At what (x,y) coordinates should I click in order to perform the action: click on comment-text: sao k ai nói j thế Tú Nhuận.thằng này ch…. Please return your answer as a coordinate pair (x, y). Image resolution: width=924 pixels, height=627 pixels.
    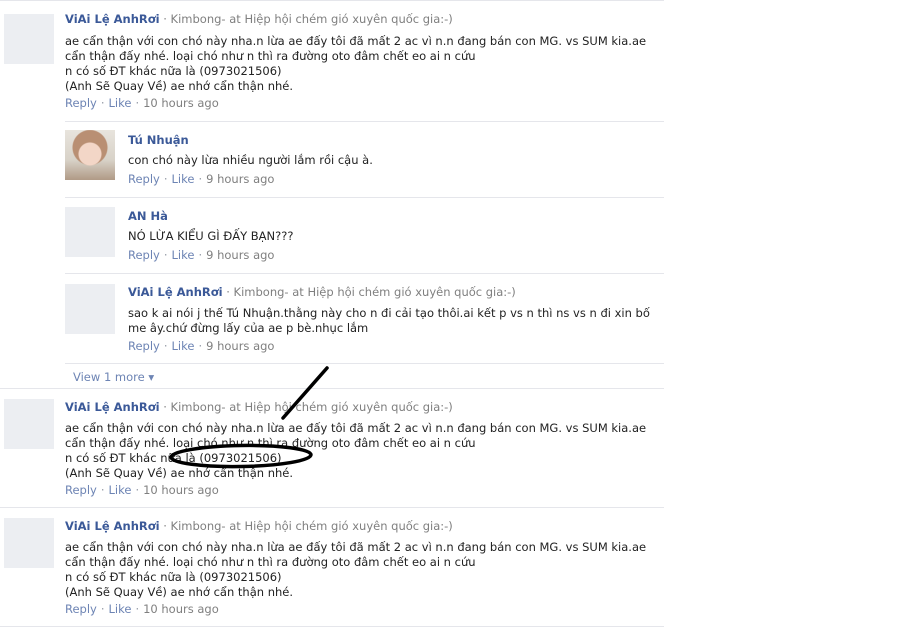
    Looking at the image, I should click on (389, 321).